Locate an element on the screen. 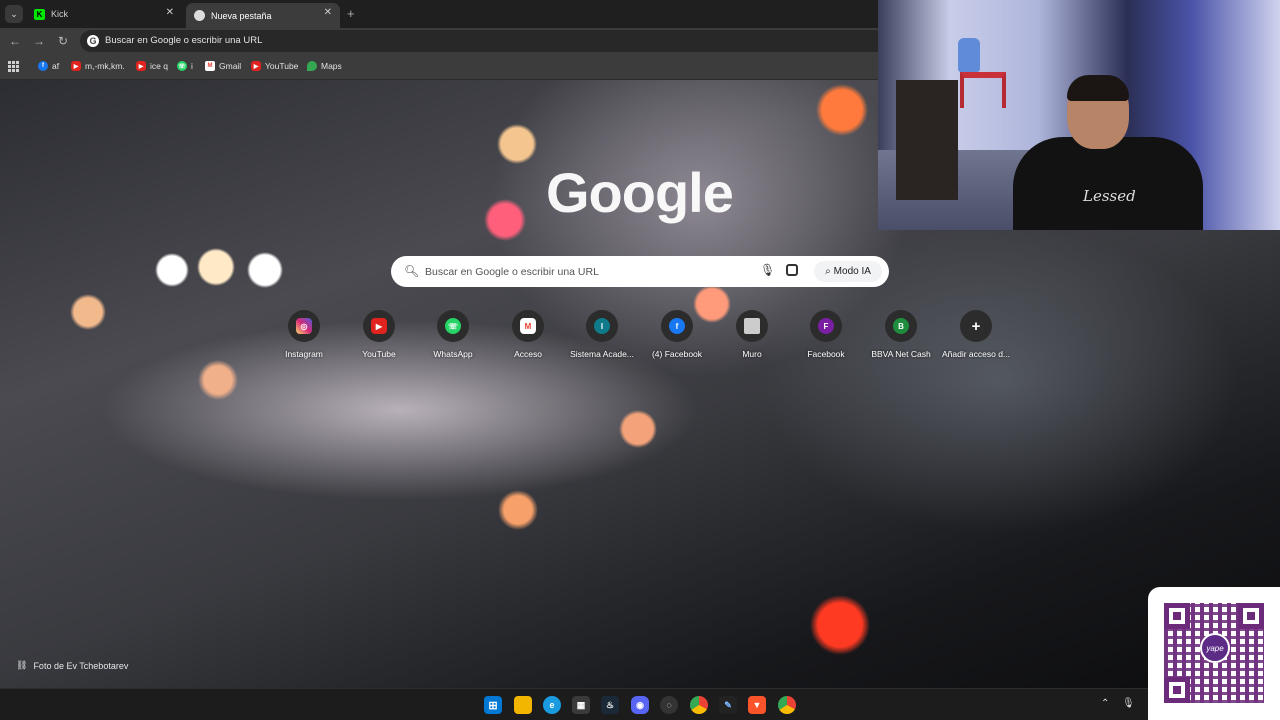 This screenshot has height=720, width=1280. edge-icon: e is located at coordinates (552, 705).